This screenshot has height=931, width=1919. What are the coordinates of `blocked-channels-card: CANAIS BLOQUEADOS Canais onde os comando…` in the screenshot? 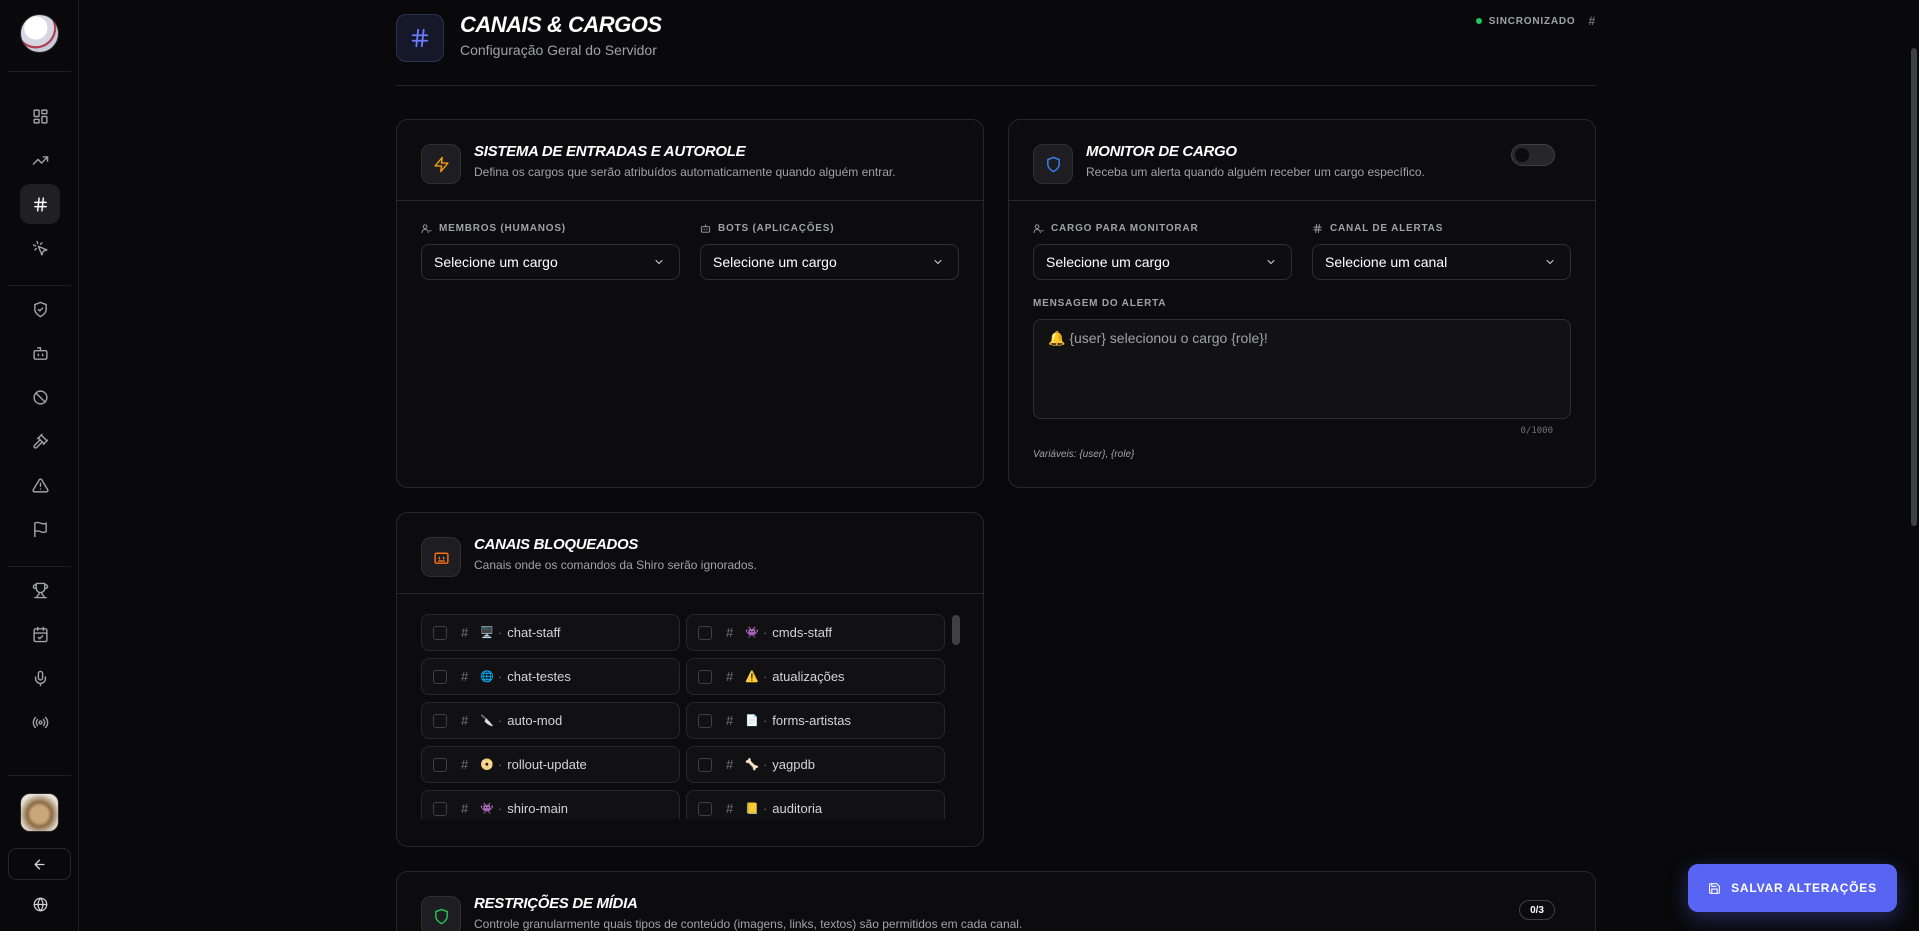 It's located at (690, 679).